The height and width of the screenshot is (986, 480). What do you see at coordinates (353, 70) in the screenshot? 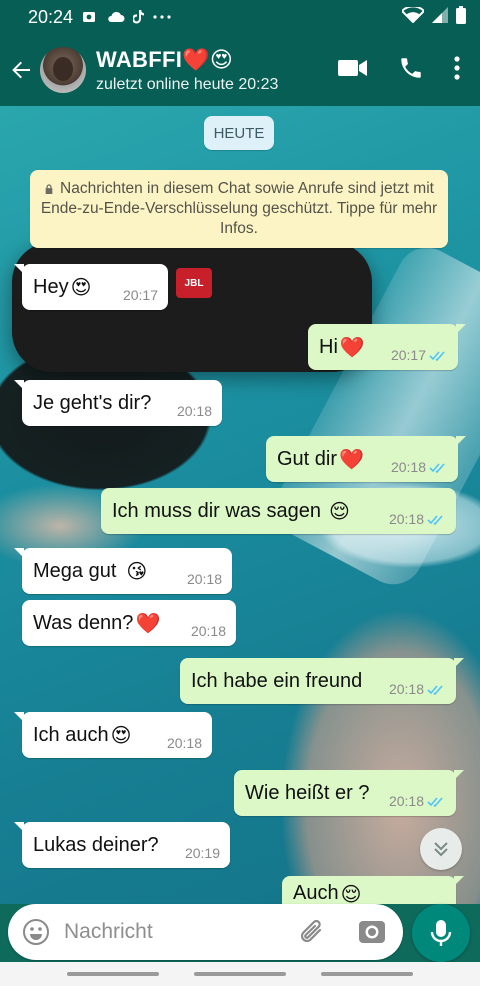
I see `video-call-icon` at bounding box center [353, 70].